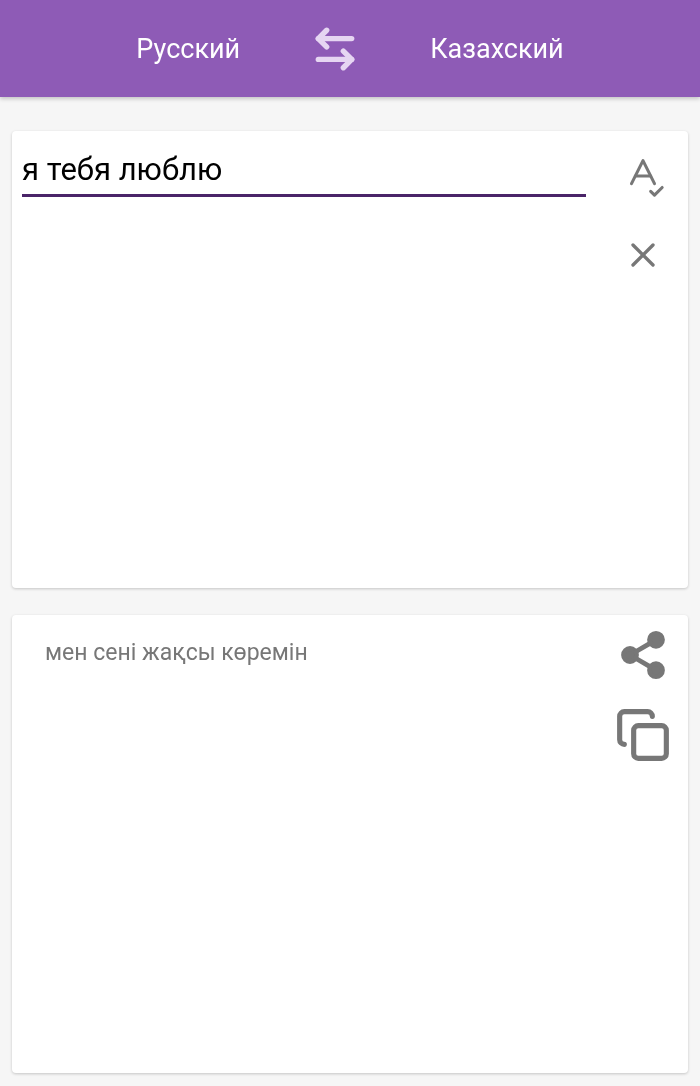 The image size is (700, 1086). I want to click on translation-text: мен сені жақсы көремін, so click(177, 652).